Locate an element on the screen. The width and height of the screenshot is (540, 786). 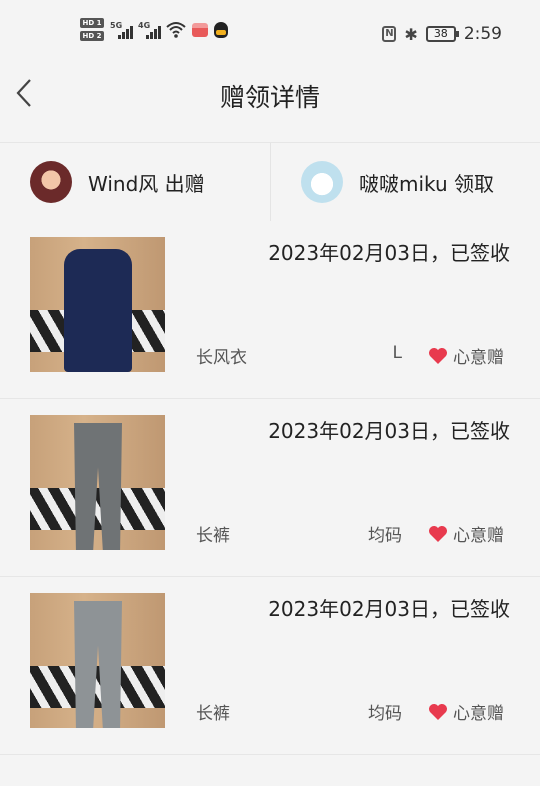
hd2-badge: HD 2 is located at coordinates (92, 36).